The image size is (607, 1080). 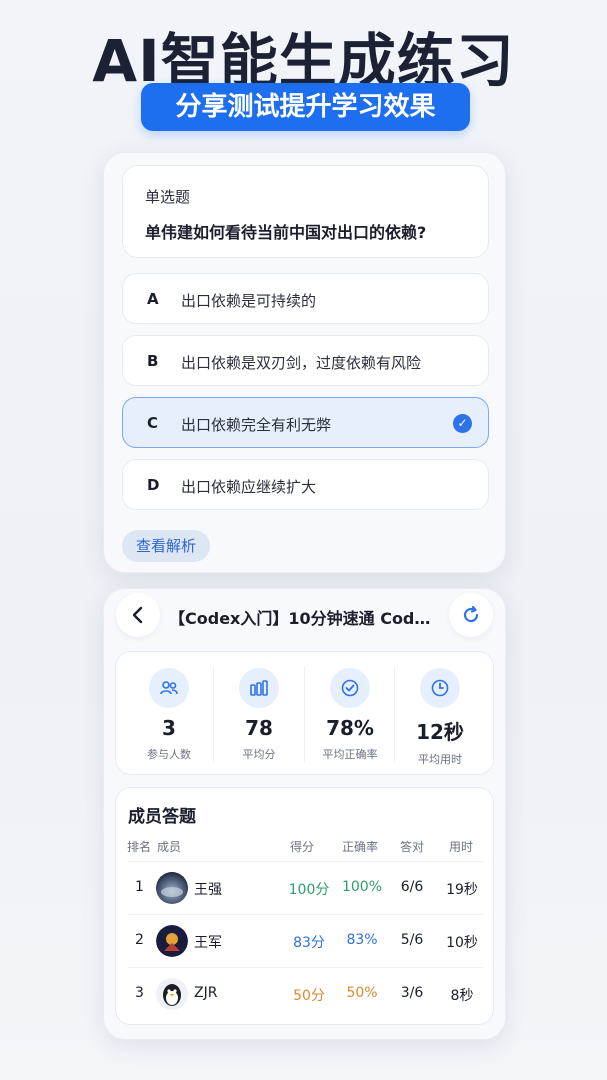 I want to click on table-row: 1 王强 100分 100% 6/6 19秒, so click(x=305, y=888).